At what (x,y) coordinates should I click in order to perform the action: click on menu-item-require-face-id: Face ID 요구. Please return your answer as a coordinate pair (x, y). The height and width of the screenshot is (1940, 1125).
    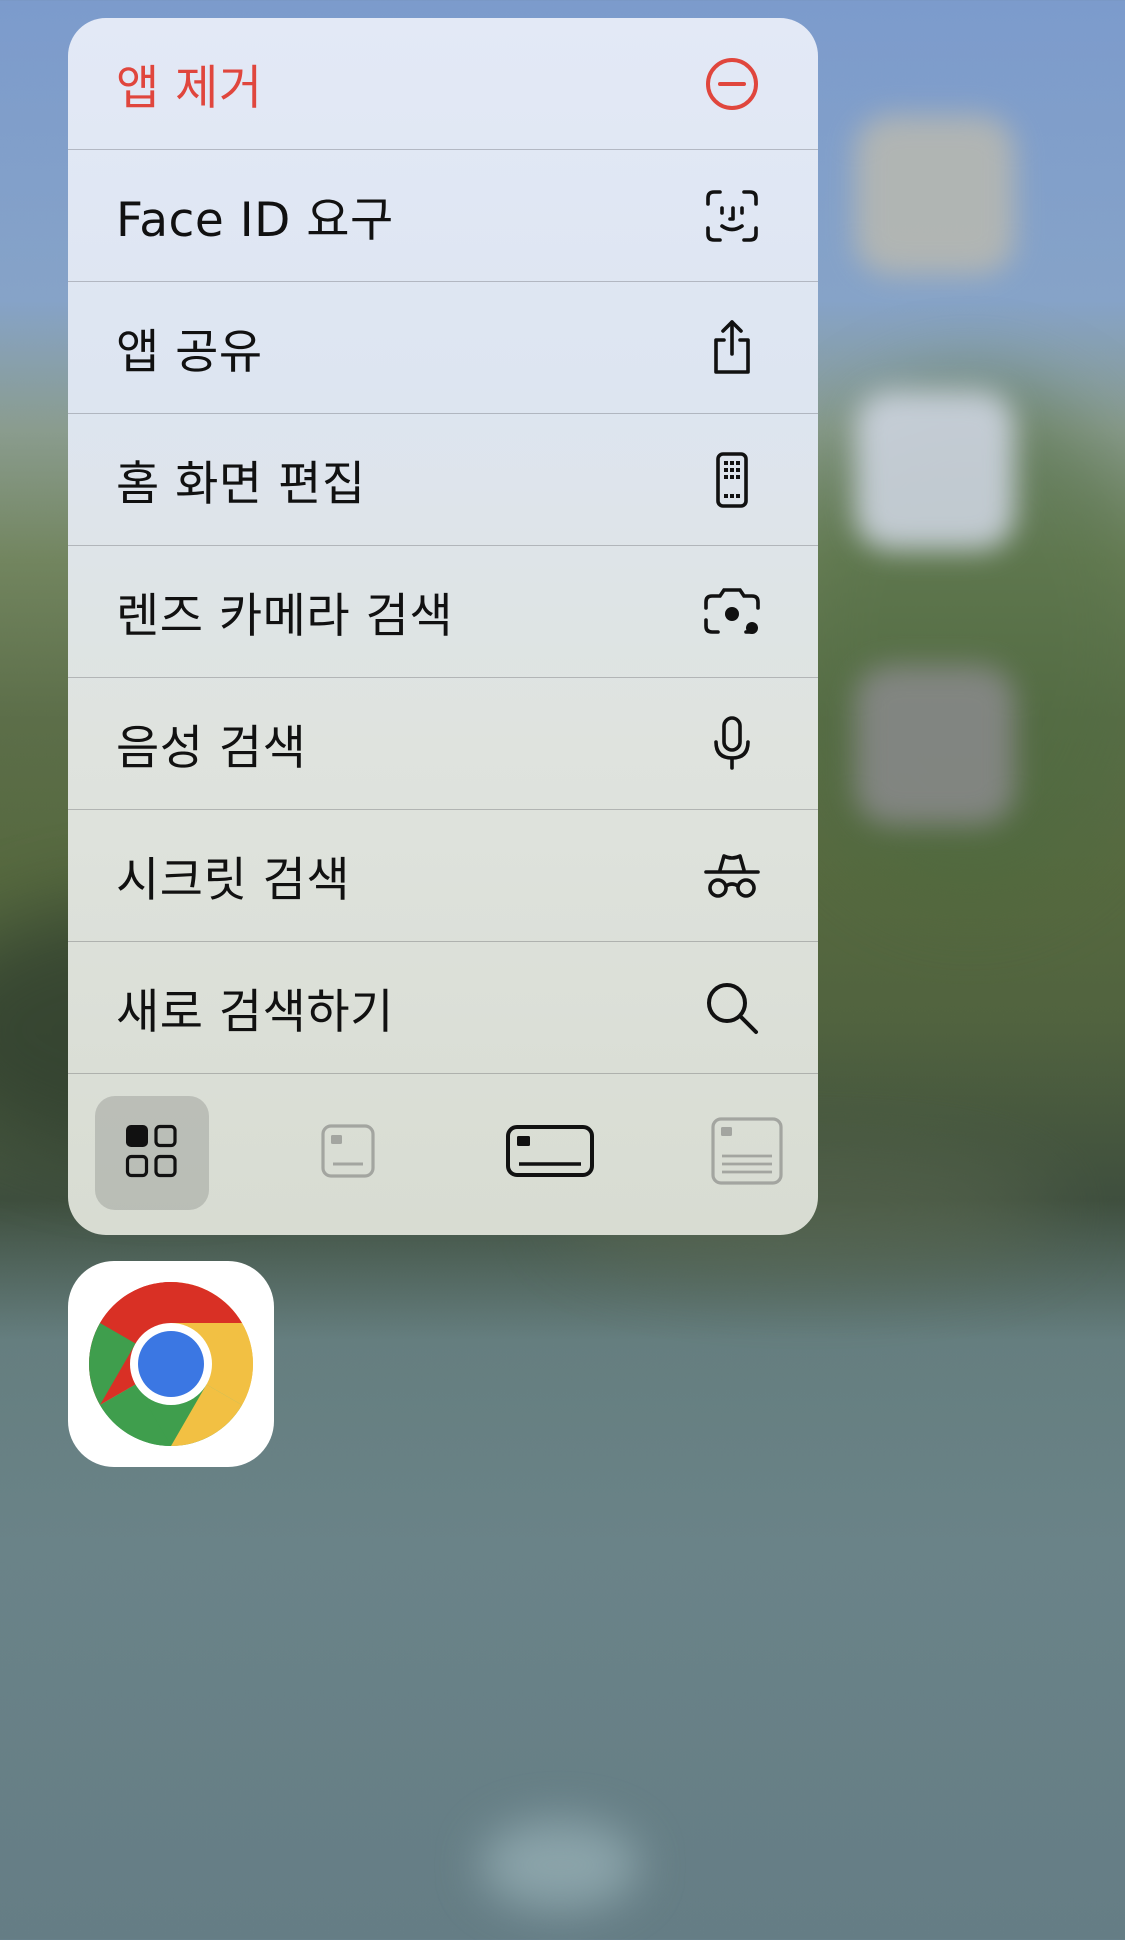
    Looking at the image, I should click on (443, 216).